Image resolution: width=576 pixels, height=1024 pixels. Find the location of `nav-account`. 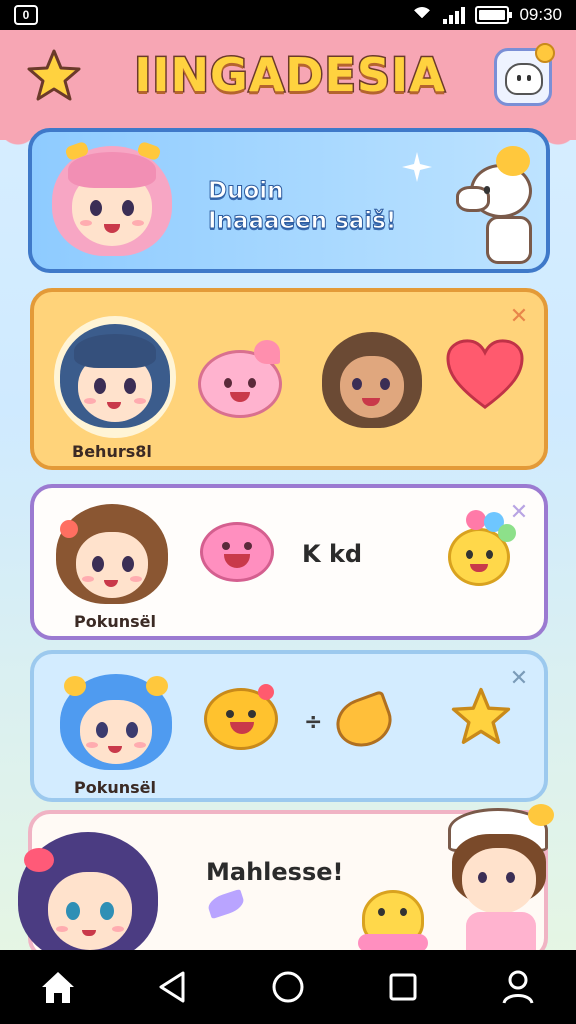

nav-account is located at coordinates (518, 987).